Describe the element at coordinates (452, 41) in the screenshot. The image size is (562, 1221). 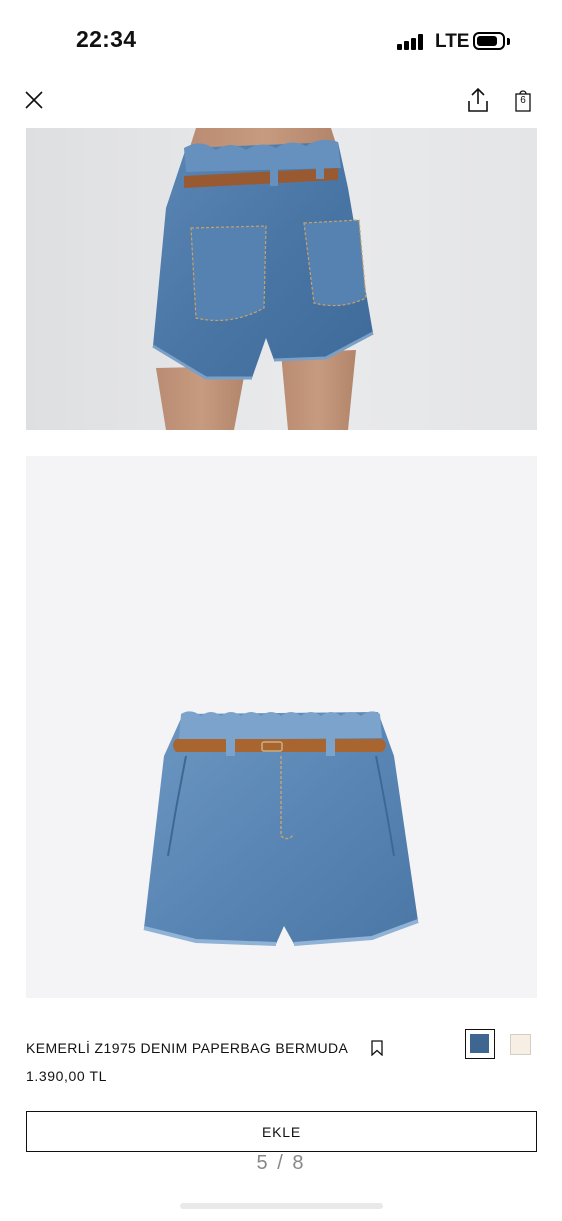
I see `network-label: LTE` at that location.